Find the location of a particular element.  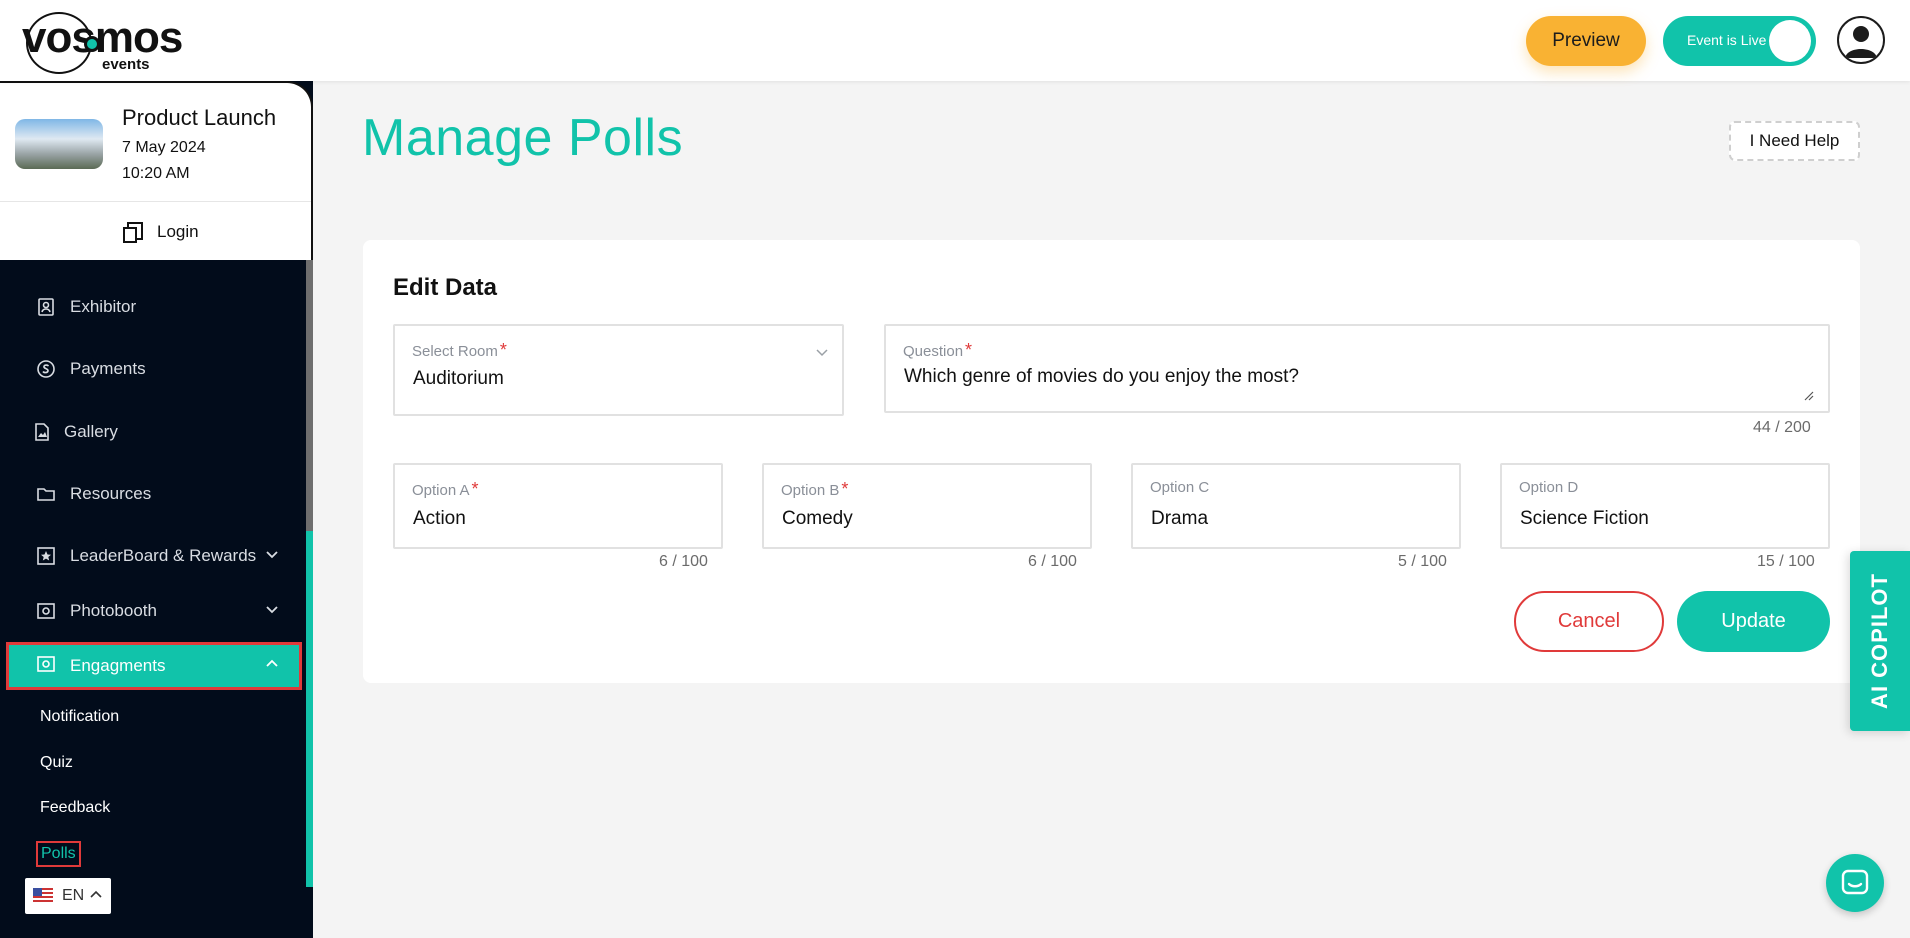

user-icon is located at coordinates (1861, 42).